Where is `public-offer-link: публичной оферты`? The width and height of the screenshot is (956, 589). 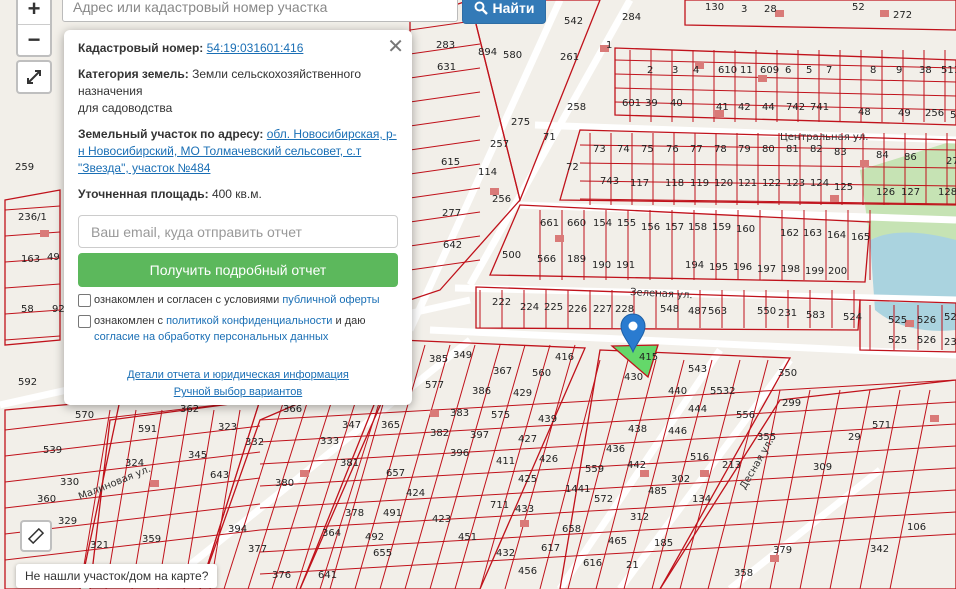
public-offer-link: публичной оферты is located at coordinates (330, 300).